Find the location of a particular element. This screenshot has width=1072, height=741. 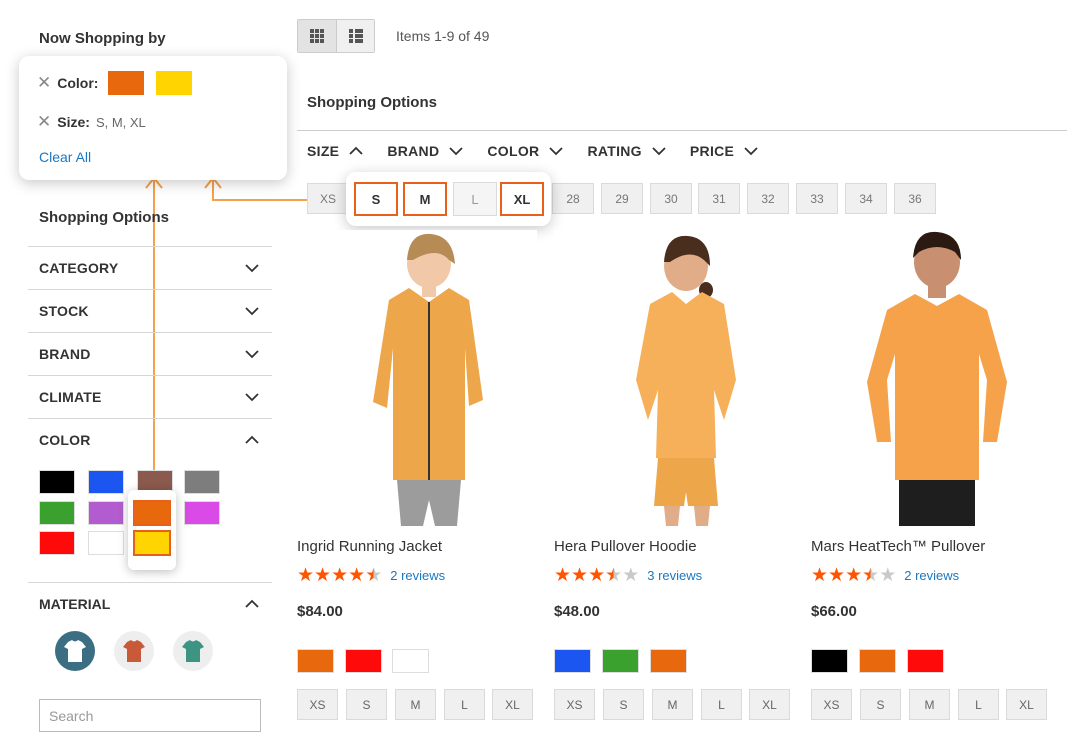

active-color-swatch-orange is located at coordinates (126, 83).